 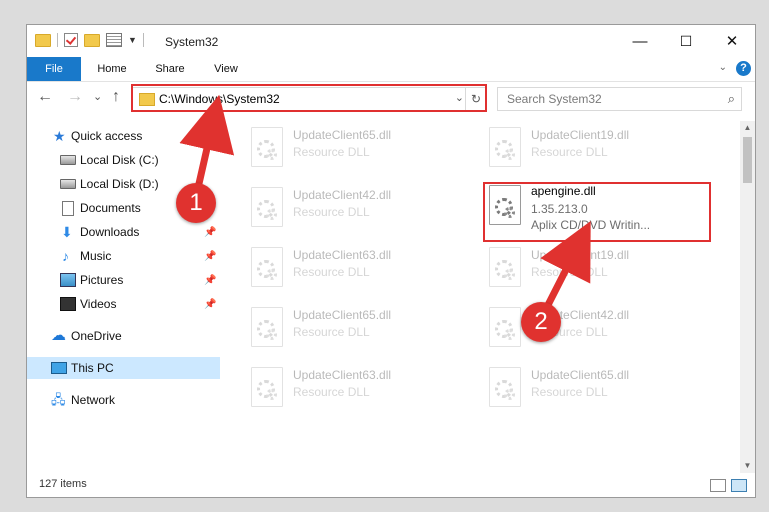 I want to click on scroll-up-icon: ▲, so click(x=747, y=128).